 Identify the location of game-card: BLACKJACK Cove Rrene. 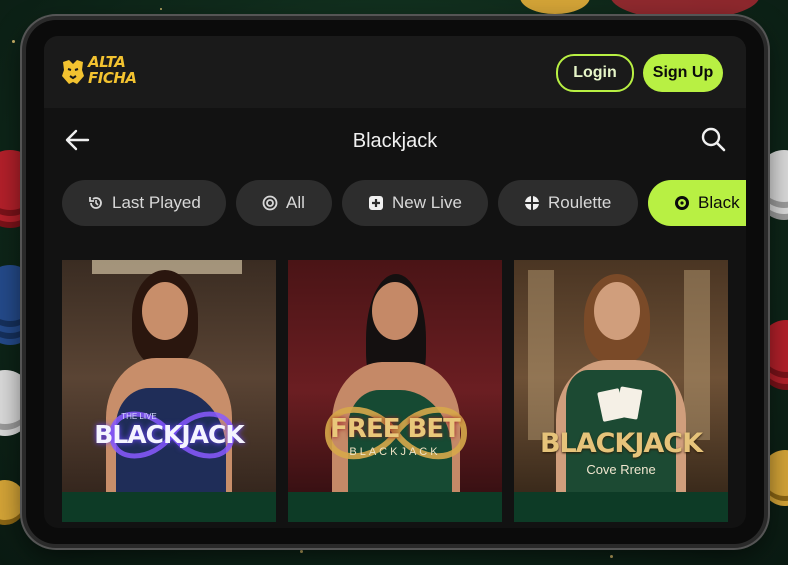
(621, 391).